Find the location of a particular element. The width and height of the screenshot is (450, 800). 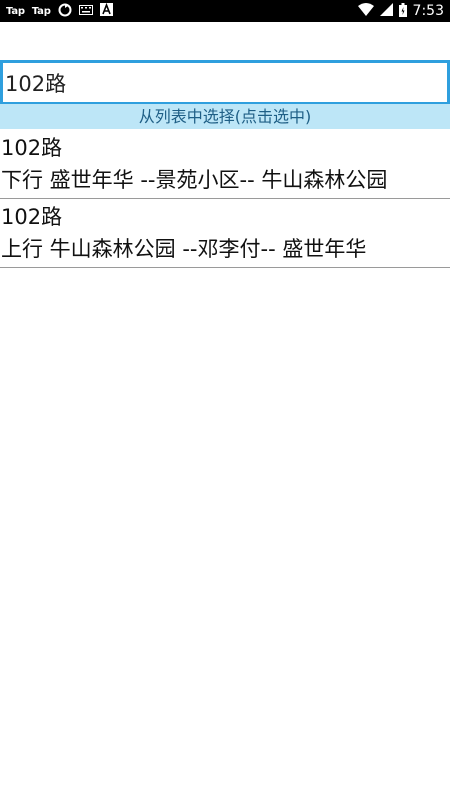

search-input is located at coordinates (226, 82).